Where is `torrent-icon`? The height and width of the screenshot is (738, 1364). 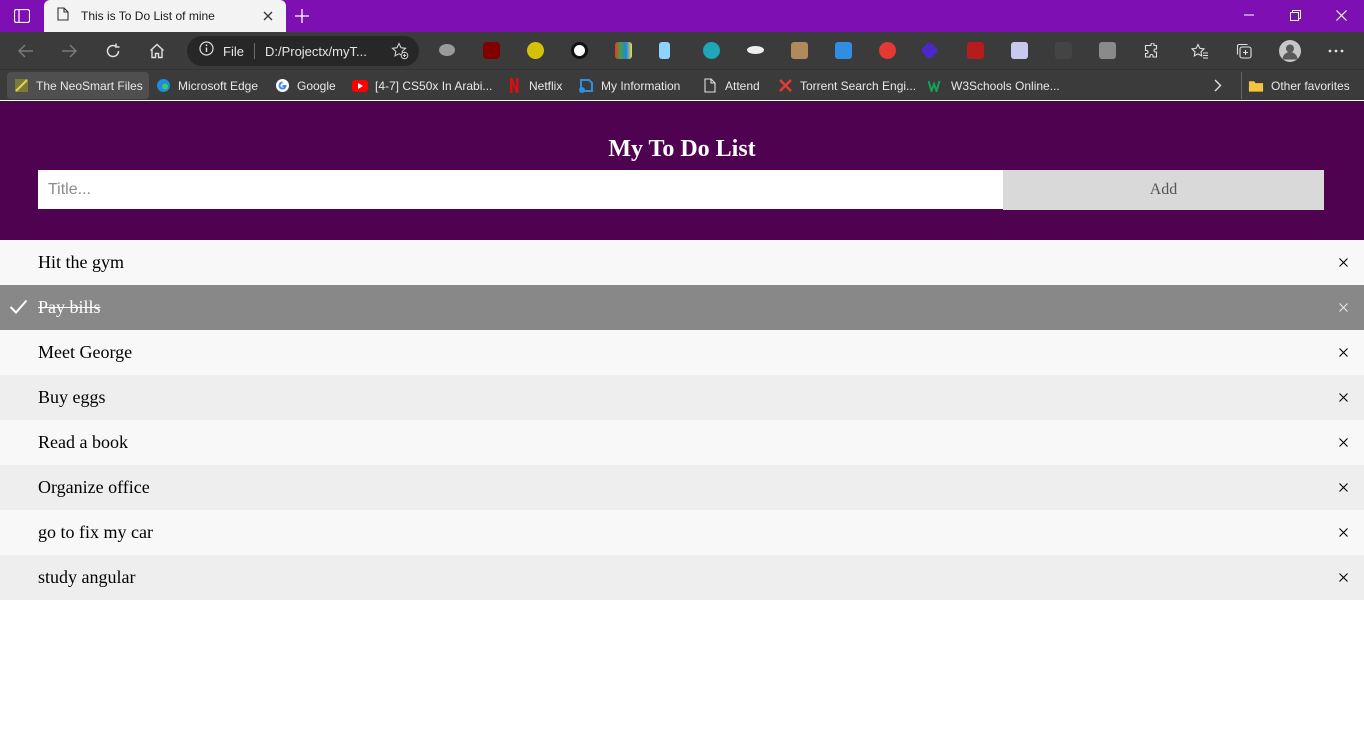 torrent-icon is located at coordinates (785, 86).